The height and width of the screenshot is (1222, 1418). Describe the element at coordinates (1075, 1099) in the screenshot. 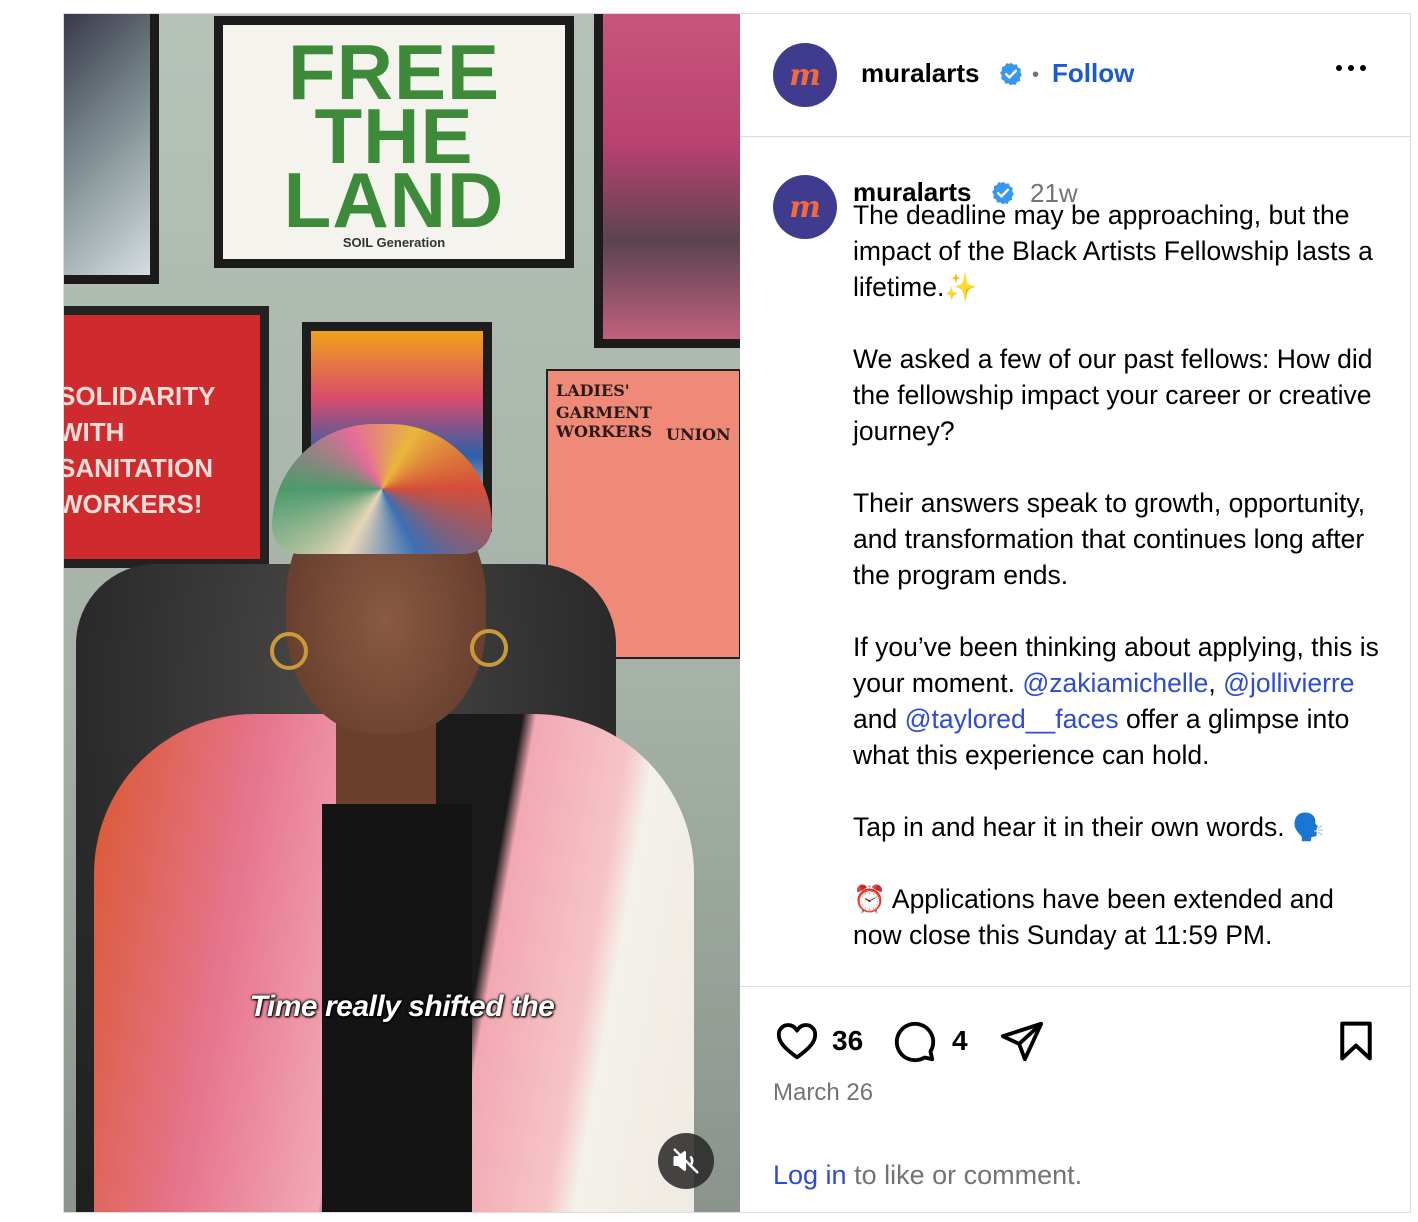

I see `post-actions: 36 4 March 26 Log in to like or comment.` at that location.